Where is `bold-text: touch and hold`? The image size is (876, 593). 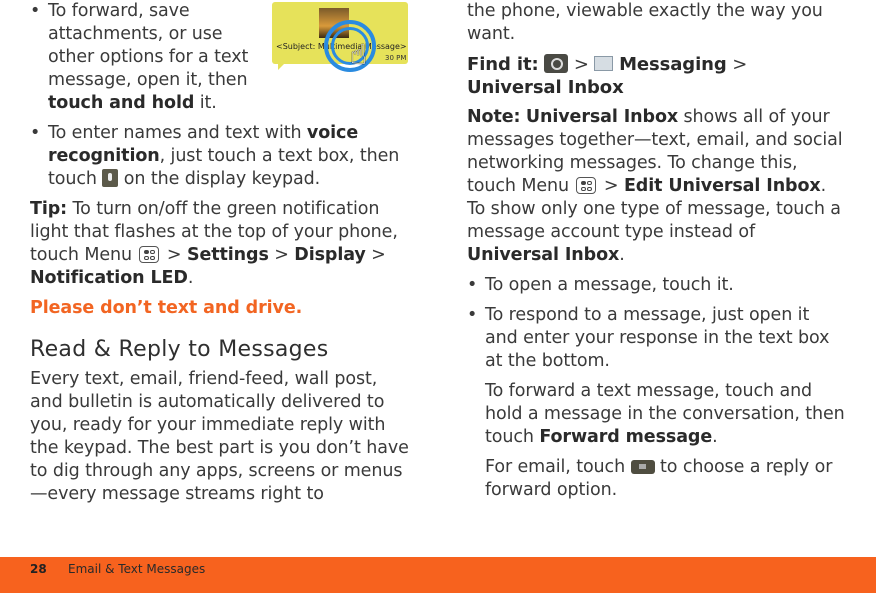
bold-text: touch and hold is located at coordinates (121, 103).